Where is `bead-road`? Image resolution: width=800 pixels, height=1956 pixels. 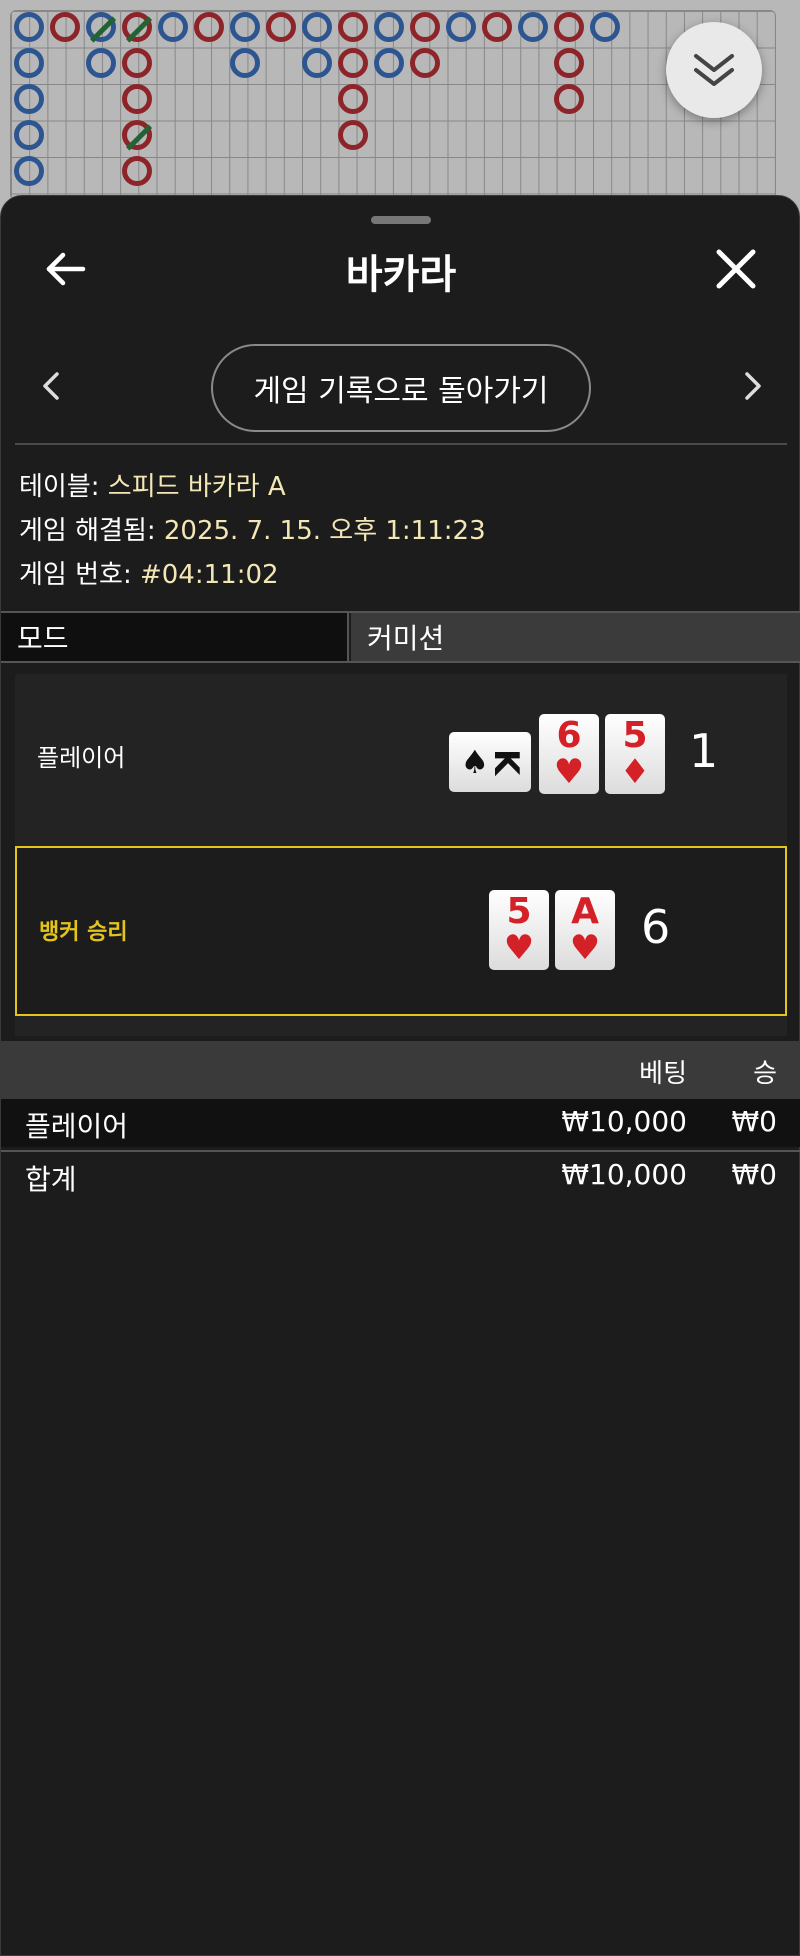 bead-road is located at coordinates (400, 110).